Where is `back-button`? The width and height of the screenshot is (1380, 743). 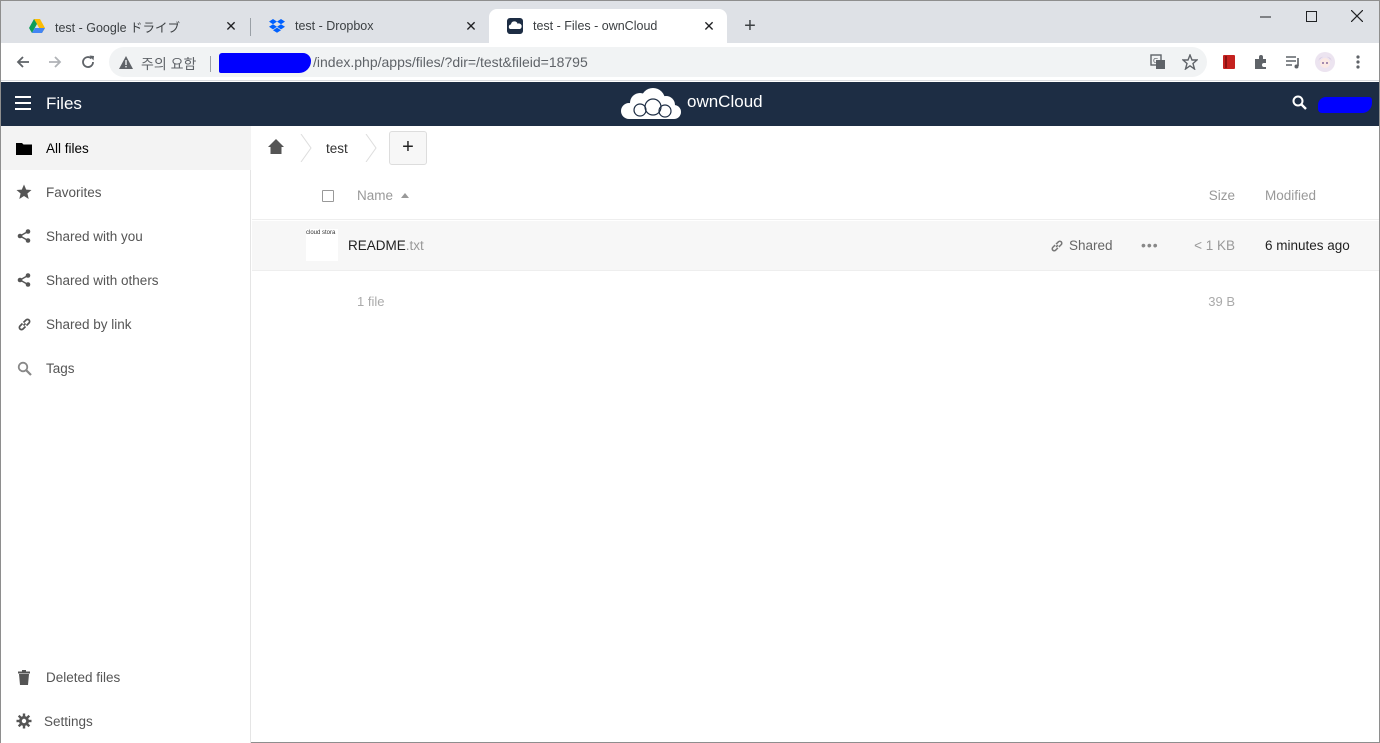
back-button is located at coordinates (23, 62).